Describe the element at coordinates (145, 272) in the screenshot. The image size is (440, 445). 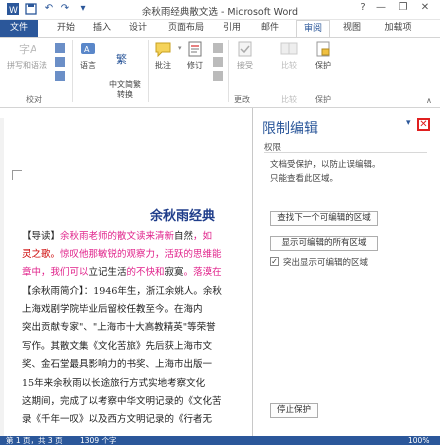
I see `text-run: 的不快和` at that location.